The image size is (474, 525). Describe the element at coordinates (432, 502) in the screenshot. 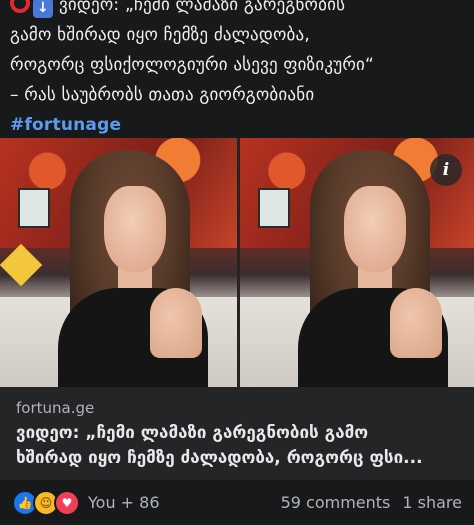

I see `shares-count: 1 share` at that location.